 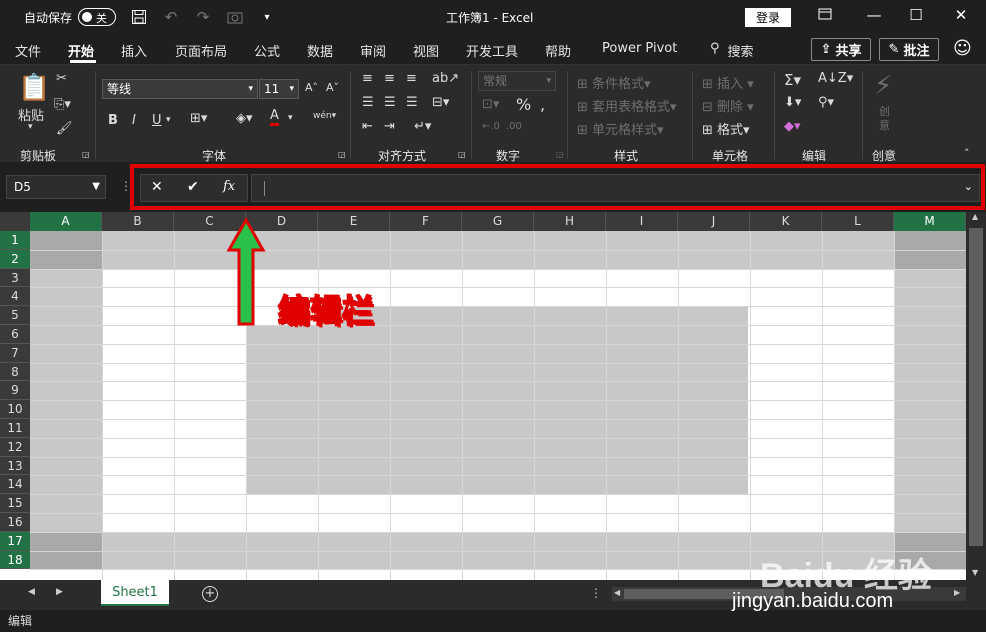 I want to click on copy-icon: ⎘▾, so click(x=62, y=104).